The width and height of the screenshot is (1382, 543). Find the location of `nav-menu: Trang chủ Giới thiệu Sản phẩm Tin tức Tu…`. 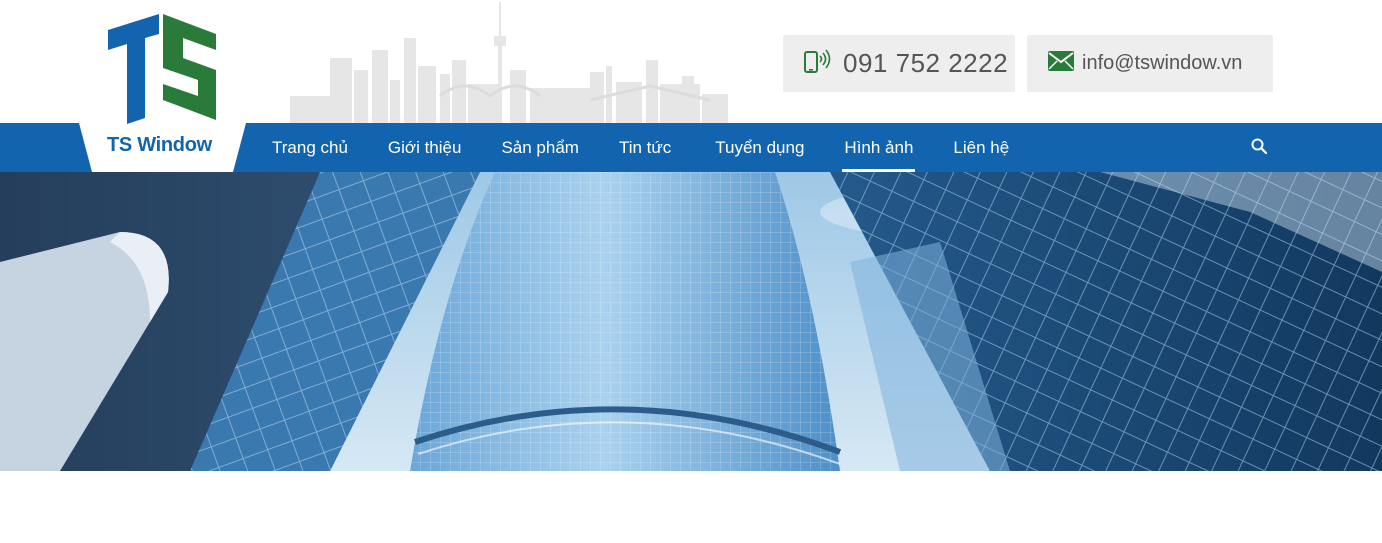

nav-menu: Trang chủ Giới thiệu Sản phẩm Tin tức Tu… is located at coordinates (640, 147).